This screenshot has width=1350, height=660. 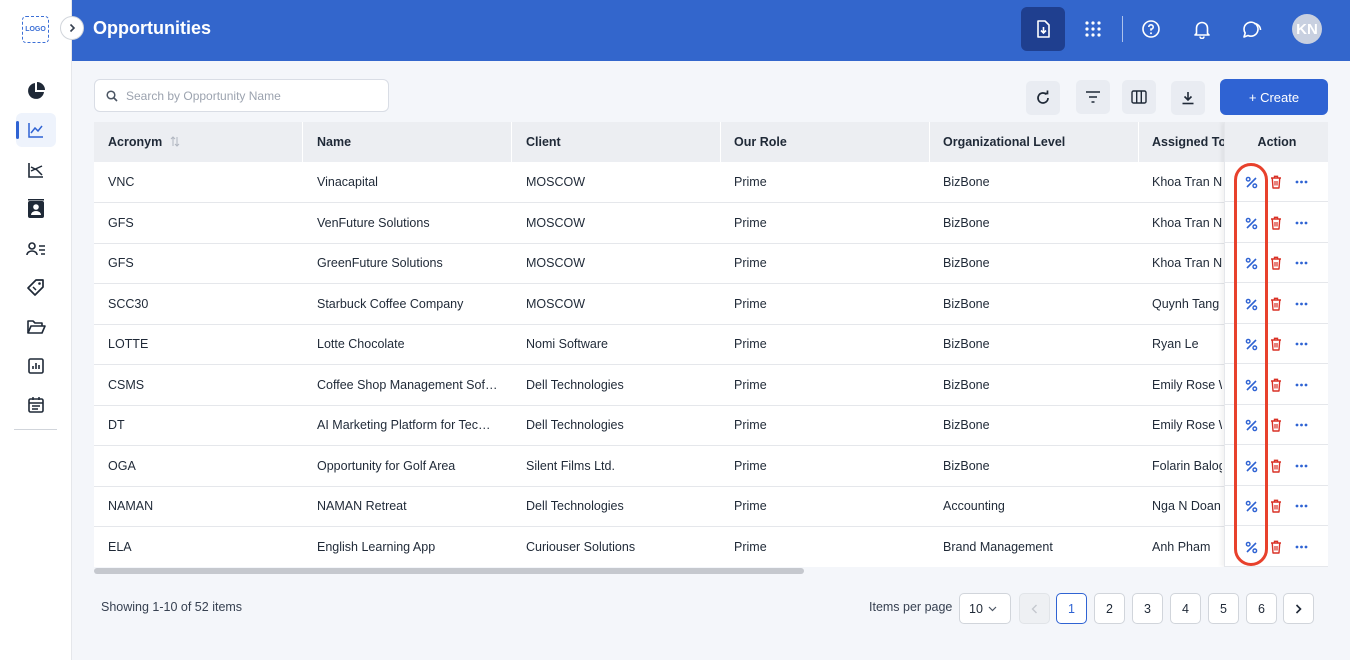 What do you see at coordinates (1185, 608) in the screenshot?
I see `page-button-4: 4` at bounding box center [1185, 608].